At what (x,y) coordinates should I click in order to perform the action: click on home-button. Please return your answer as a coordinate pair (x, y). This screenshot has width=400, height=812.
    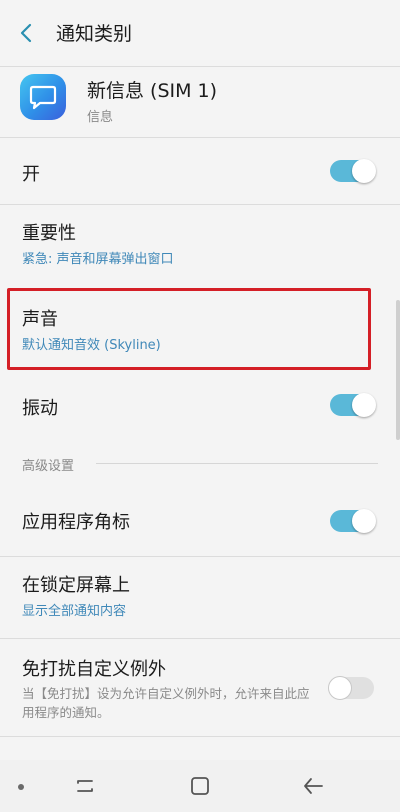
    Looking at the image, I should click on (200, 786).